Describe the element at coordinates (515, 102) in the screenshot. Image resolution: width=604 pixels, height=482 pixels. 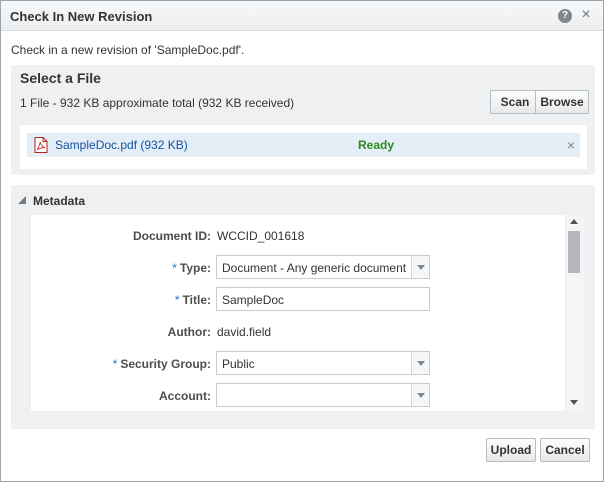
I see `scan-button: Scan` at that location.